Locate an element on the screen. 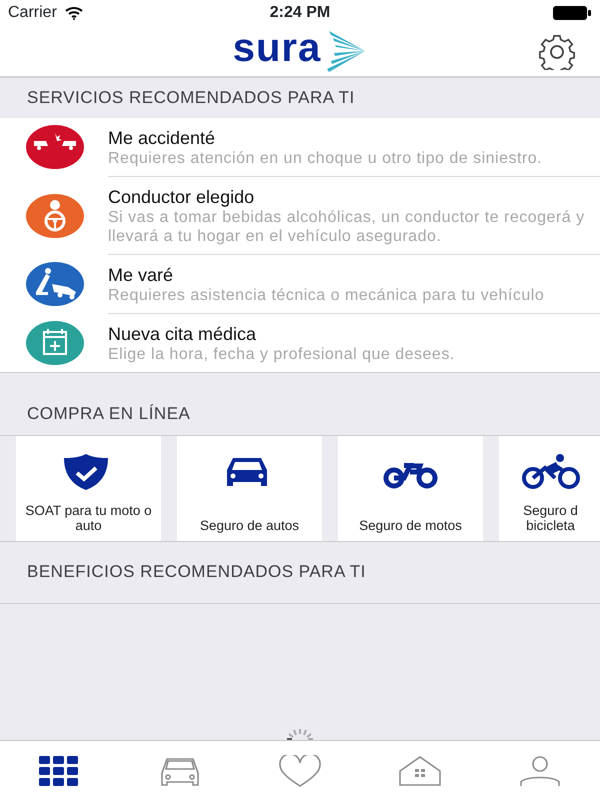 This screenshot has height=800, width=600. section-title: BENEFICIOS RECOMENDADOS PARA TI is located at coordinates (196, 572).